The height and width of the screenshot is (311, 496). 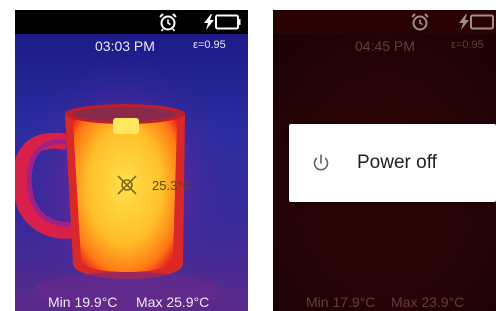 I want to click on max-temperature: Max 25.9°C, so click(x=173, y=302).